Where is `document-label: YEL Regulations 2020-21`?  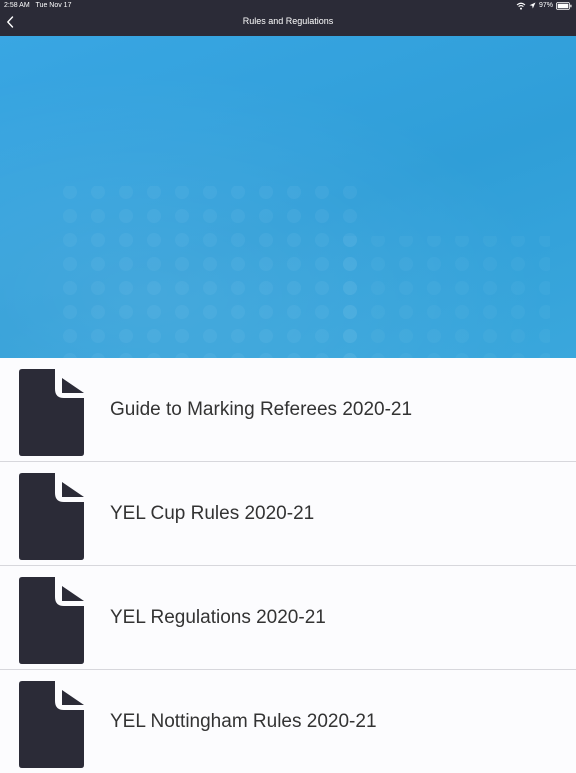
document-label: YEL Regulations 2020-21 is located at coordinates (218, 617).